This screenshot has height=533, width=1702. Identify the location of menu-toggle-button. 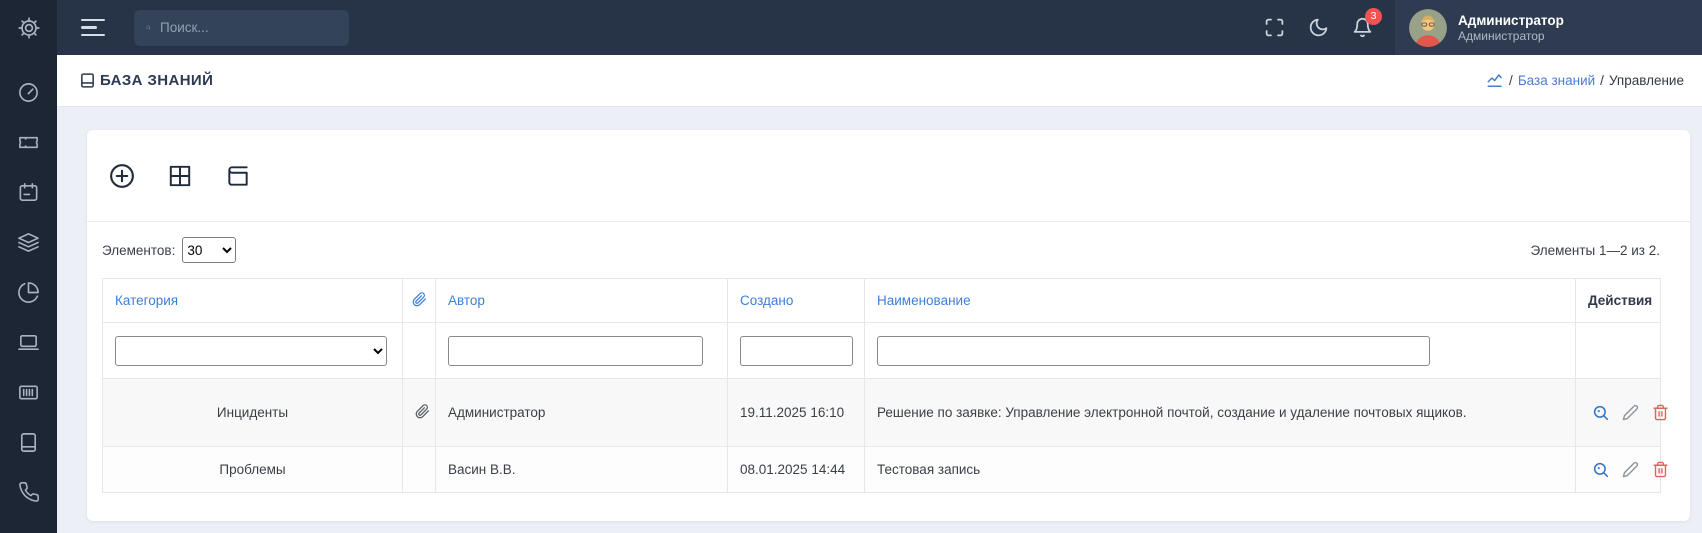
(94, 27).